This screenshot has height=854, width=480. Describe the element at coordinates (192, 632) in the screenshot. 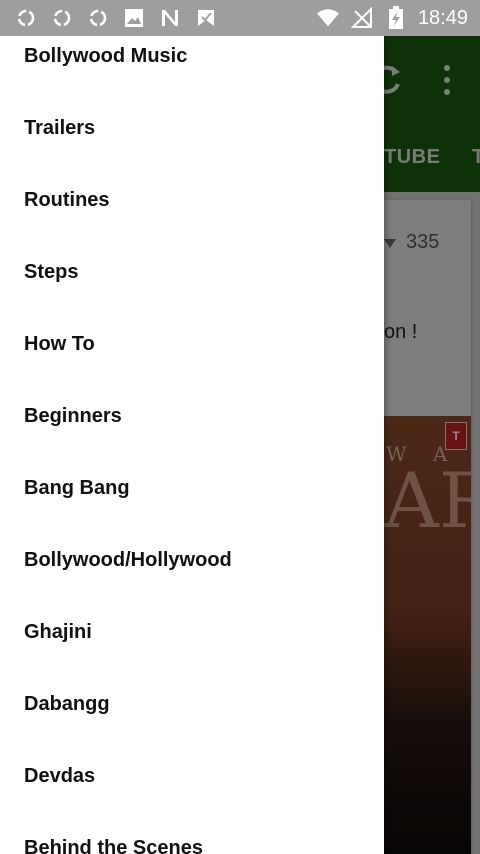

I see `drawer-item-ghajini: Ghajini` at that location.